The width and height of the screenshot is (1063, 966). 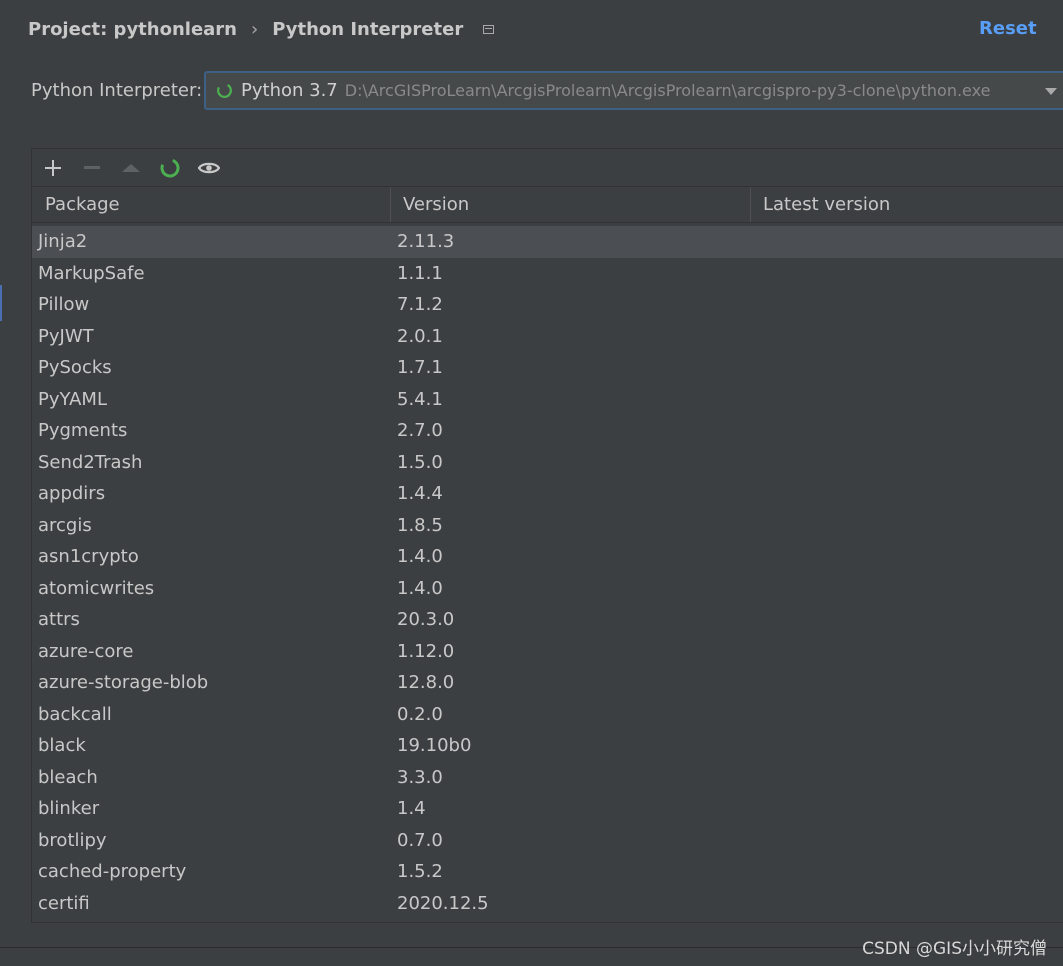 I want to click on table-header: Package Version Latest version, so click(x=547, y=204).